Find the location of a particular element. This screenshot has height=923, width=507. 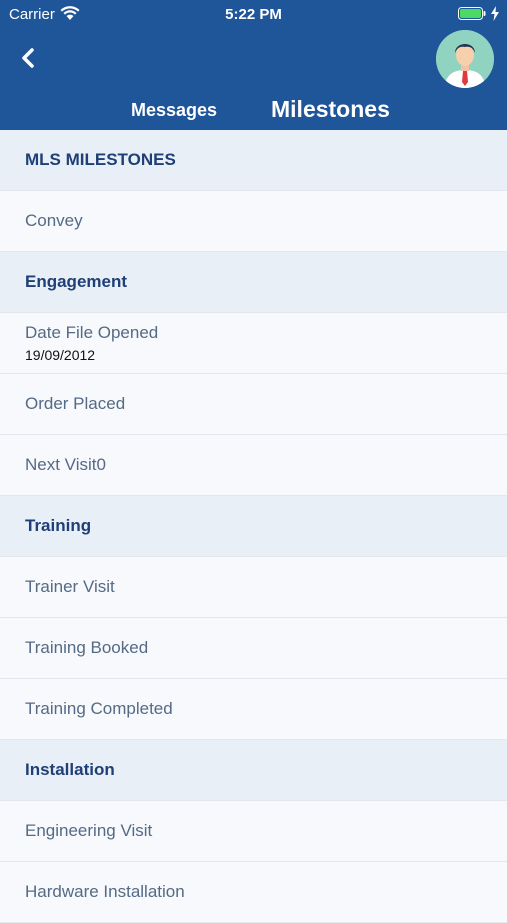

app-header: Carrier 5:22 PM Messages Milestones is located at coordinates (253, 65).